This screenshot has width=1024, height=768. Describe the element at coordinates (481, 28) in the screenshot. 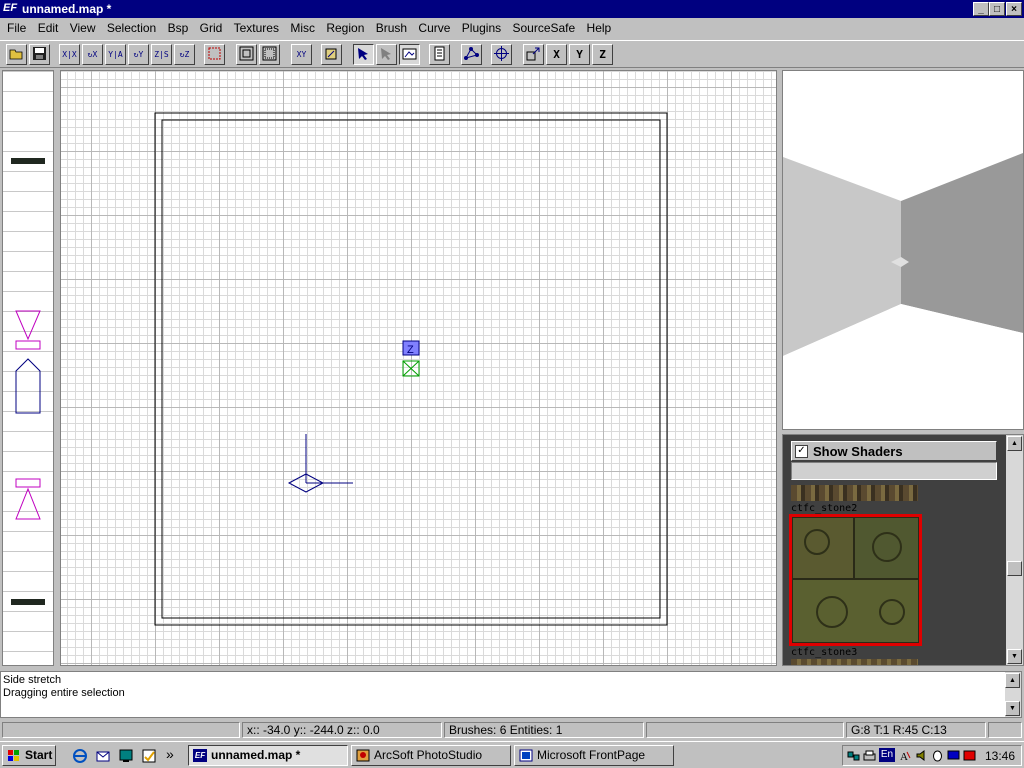

I see `menu-plugins: Plugins` at that location.